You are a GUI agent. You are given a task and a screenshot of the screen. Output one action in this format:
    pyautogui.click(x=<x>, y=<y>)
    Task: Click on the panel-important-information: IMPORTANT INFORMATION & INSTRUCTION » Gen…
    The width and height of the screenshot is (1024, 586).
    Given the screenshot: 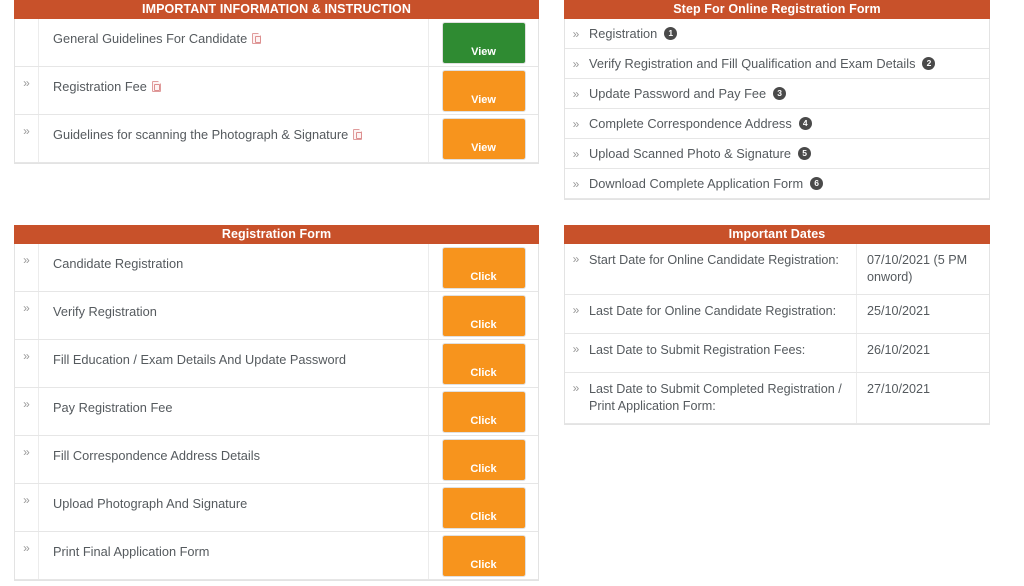 What is the action you would take?
    pyautogui.click(x=276, y=82)
    